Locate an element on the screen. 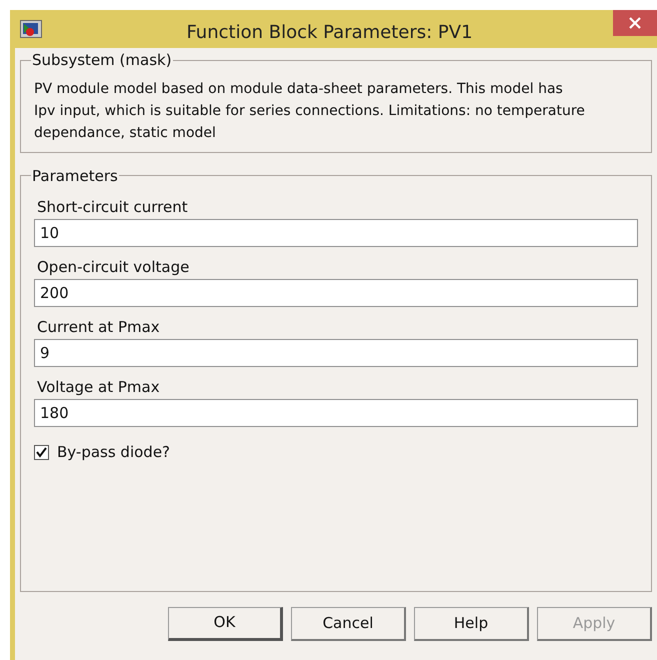 This screenshot has width=657, height=660. input-field: 180 is located at coordinates (336, 413).